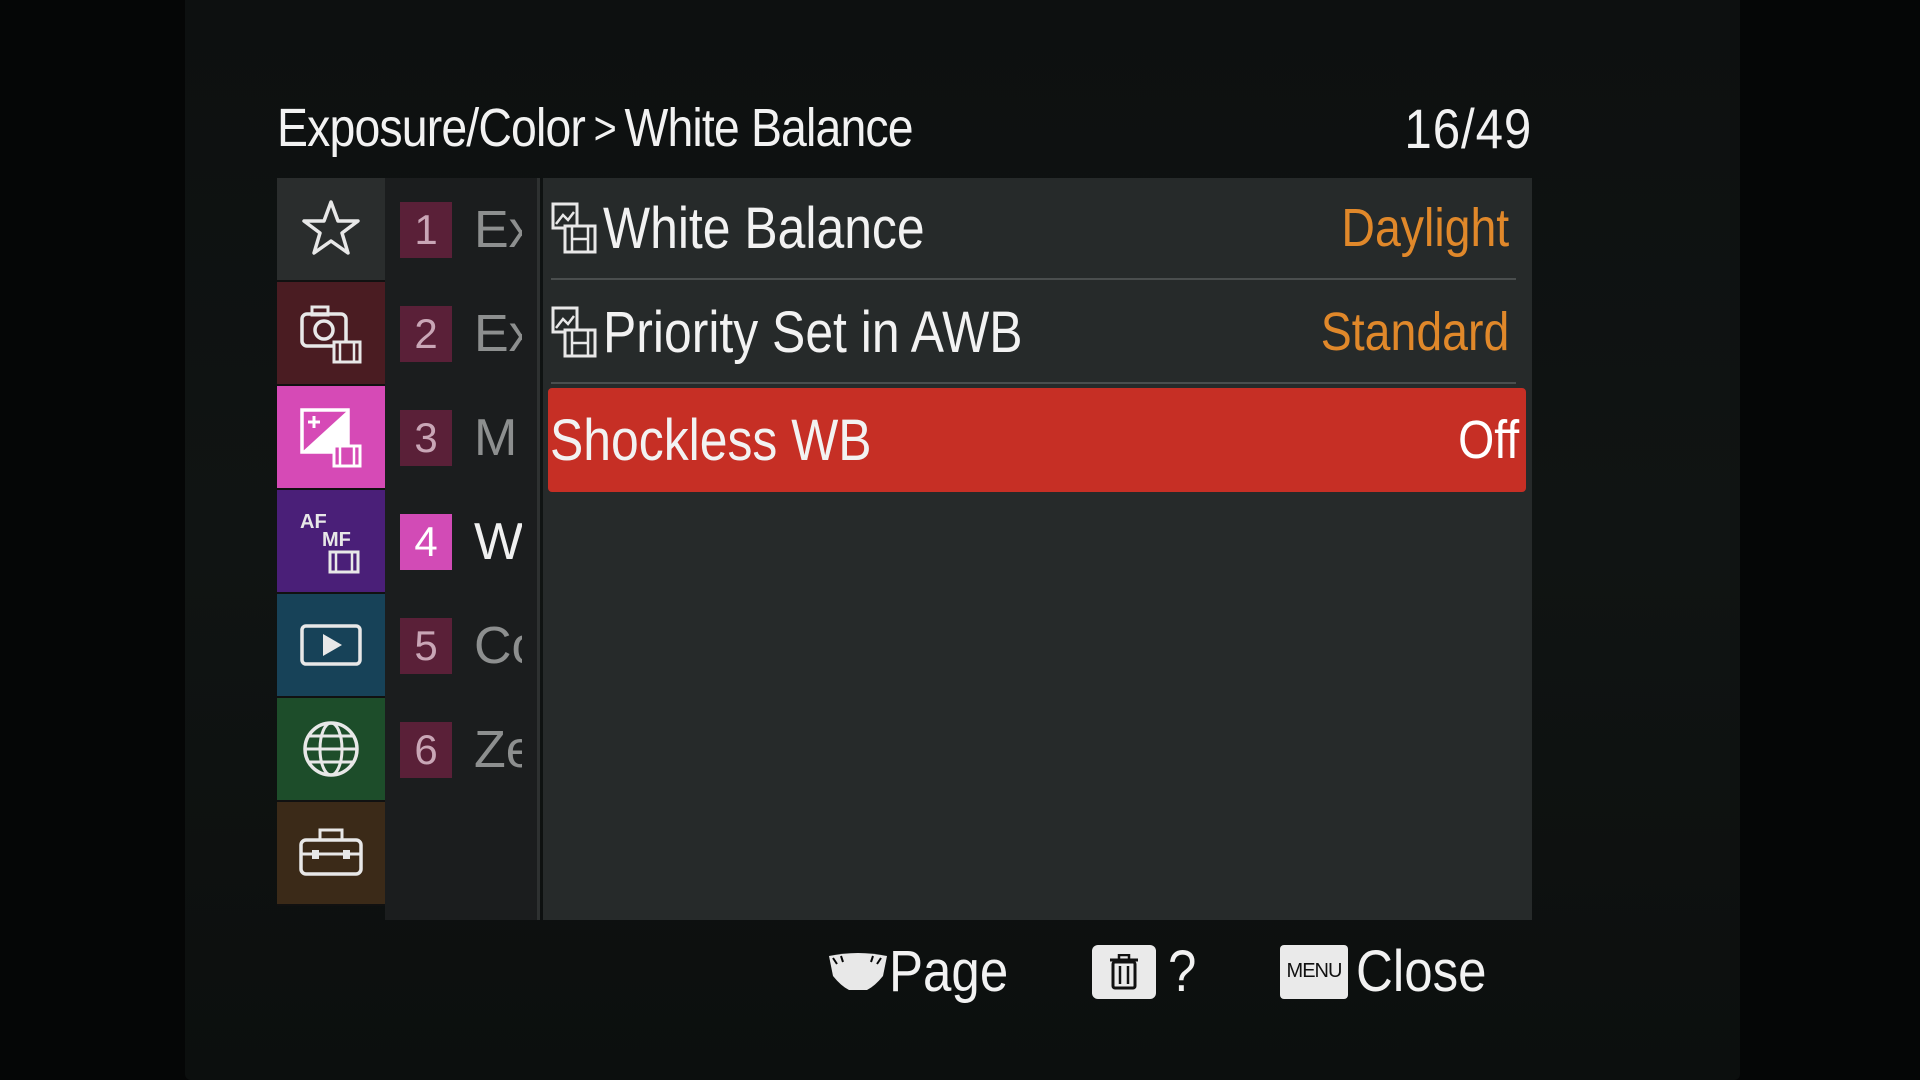 The width and height of the screenshot is (1920, 1080). I want to click on trash-icon, so click(1124, 971).